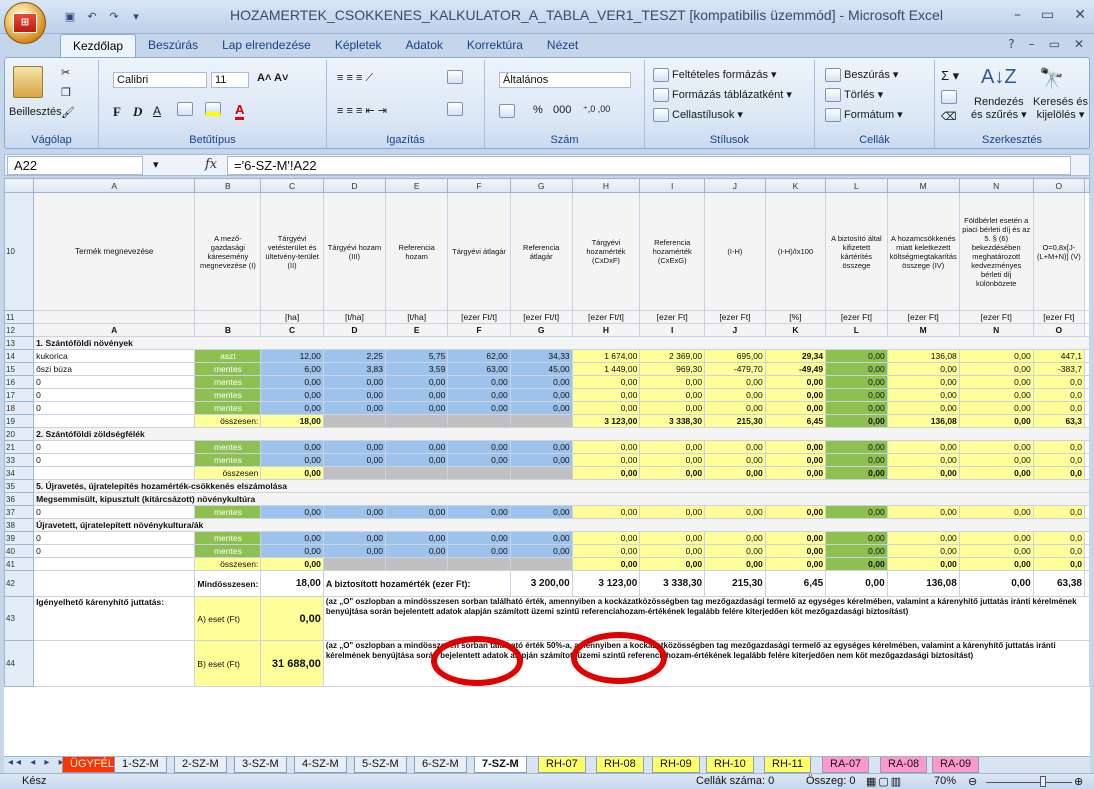  Describe the element at coordinates (606, 583) in the screenshot. I see `grand-total-h: 3 123,00` at that location.